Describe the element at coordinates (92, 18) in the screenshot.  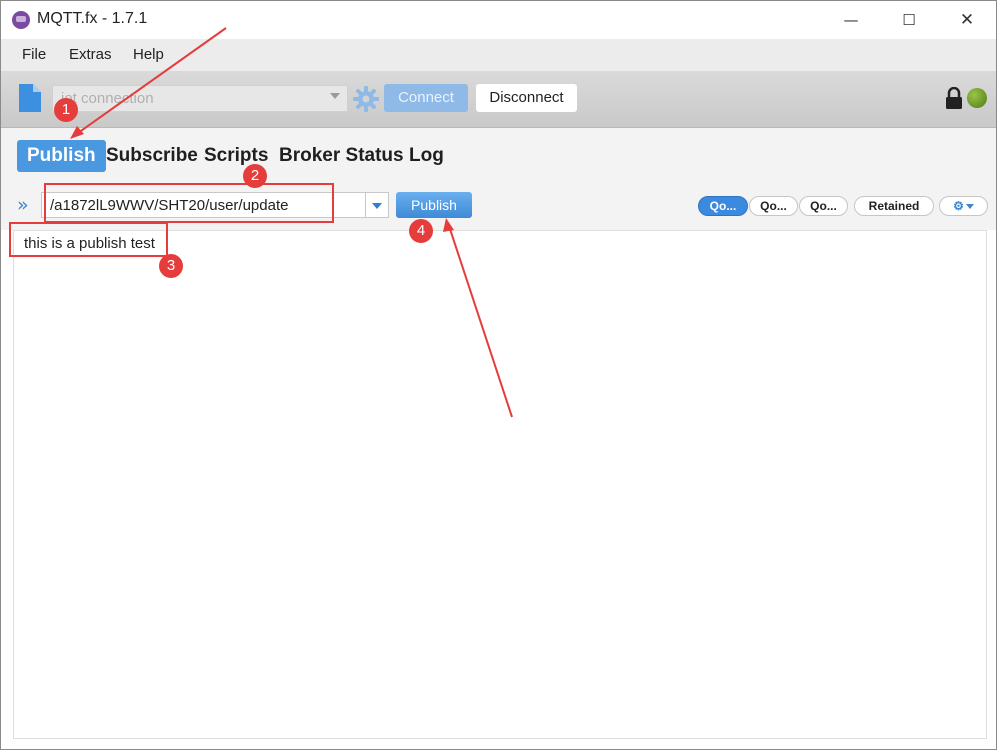
I see `window-title: MQTT.fx - 1.7.1` at that location.